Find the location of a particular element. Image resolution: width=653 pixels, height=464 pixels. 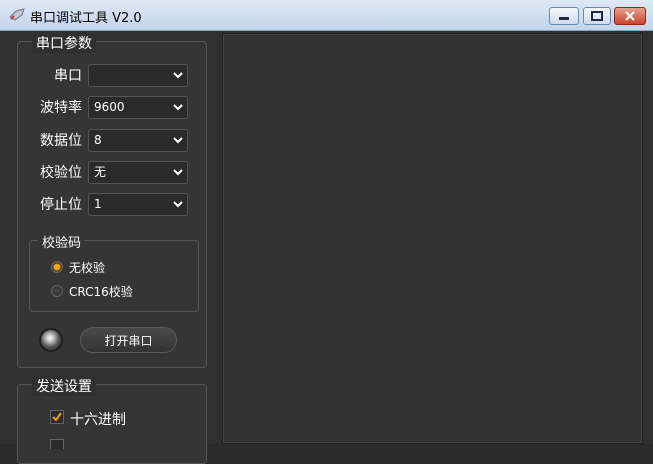

parity-label: 校验位 is located at coordinates (61, 173).